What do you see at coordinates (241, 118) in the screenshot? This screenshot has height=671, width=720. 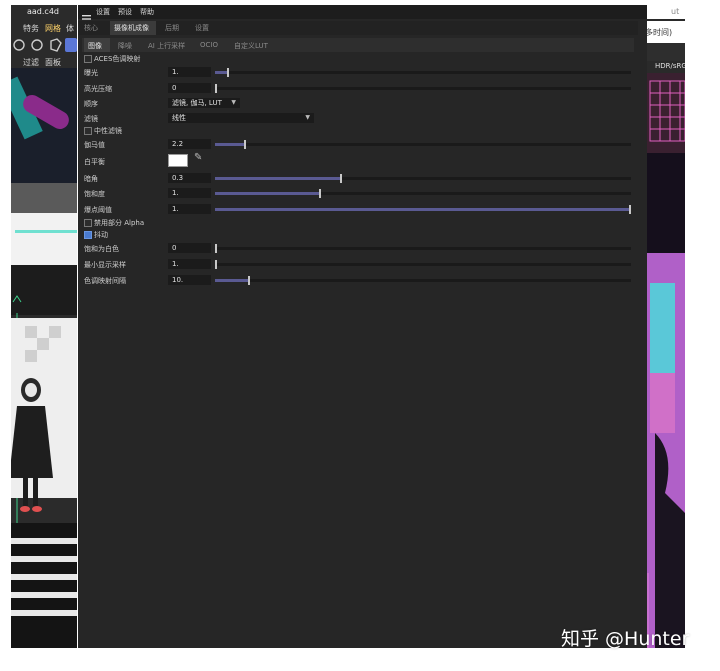 I see `filter-dropdown: 线性 ▼` at bounding box center [241, 118].